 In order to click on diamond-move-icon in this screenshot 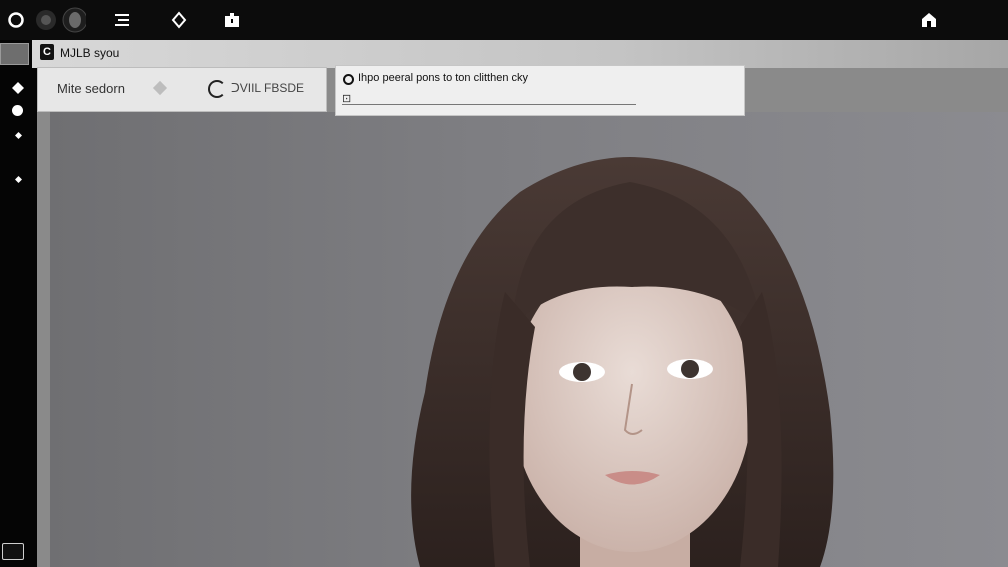, I will do `click(179, 20)`.